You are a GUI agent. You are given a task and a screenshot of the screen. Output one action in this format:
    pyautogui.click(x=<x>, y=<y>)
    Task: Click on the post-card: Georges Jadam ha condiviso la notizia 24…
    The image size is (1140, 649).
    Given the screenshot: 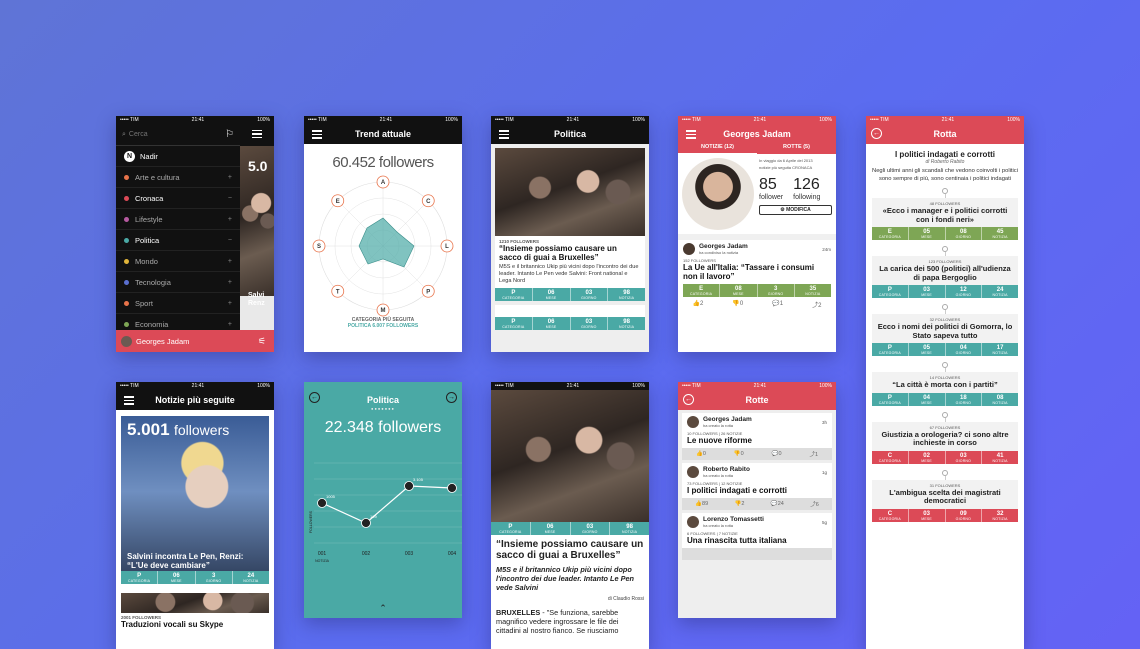 What is the action you would take?
    pyautogui.click(x=757, y=262)
    